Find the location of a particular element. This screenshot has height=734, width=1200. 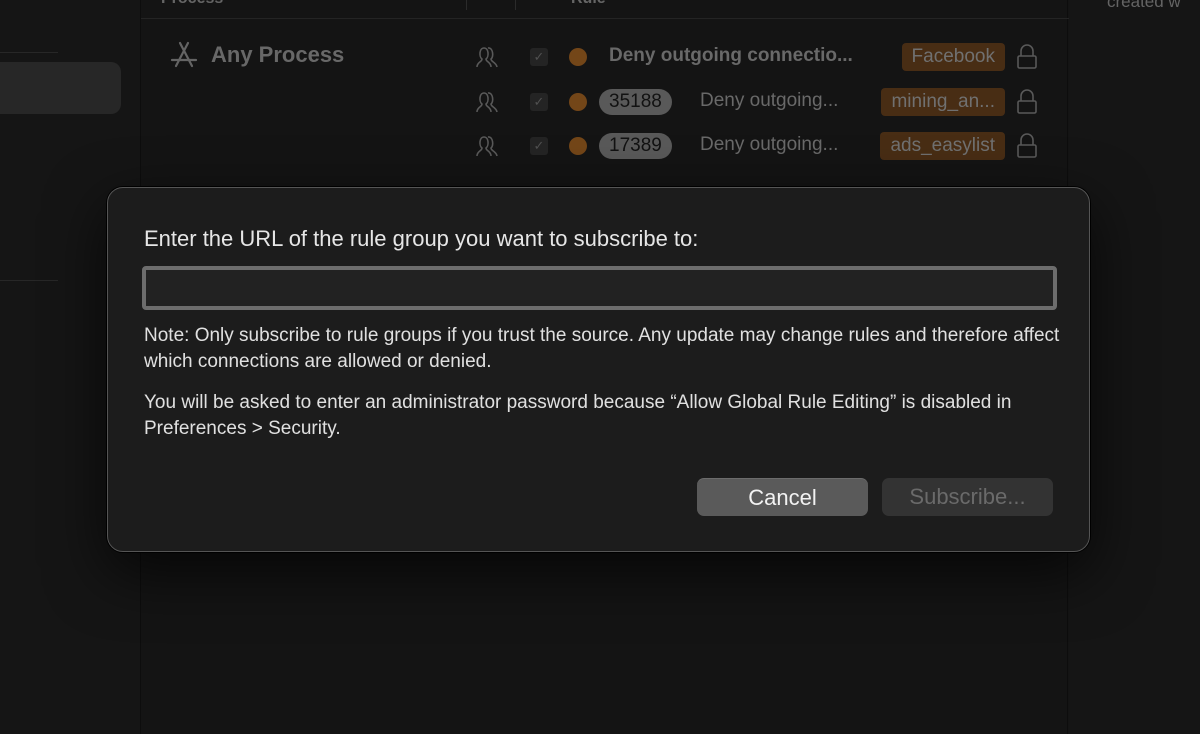

cancel-button: Cancel is located at coordinates (782, 497).